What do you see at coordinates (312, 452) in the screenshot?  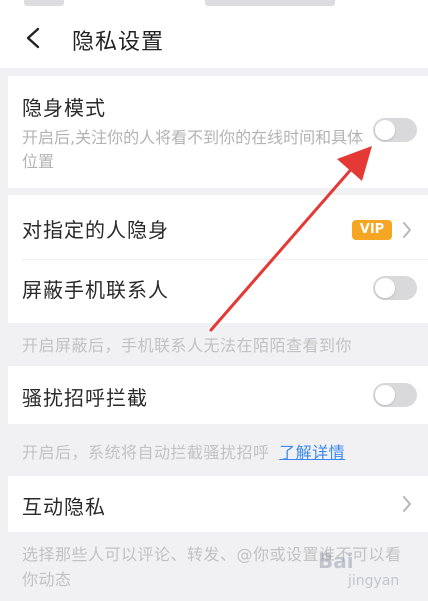 I see `learn-more-link: 了解详情` at bounding box center [312, 452].